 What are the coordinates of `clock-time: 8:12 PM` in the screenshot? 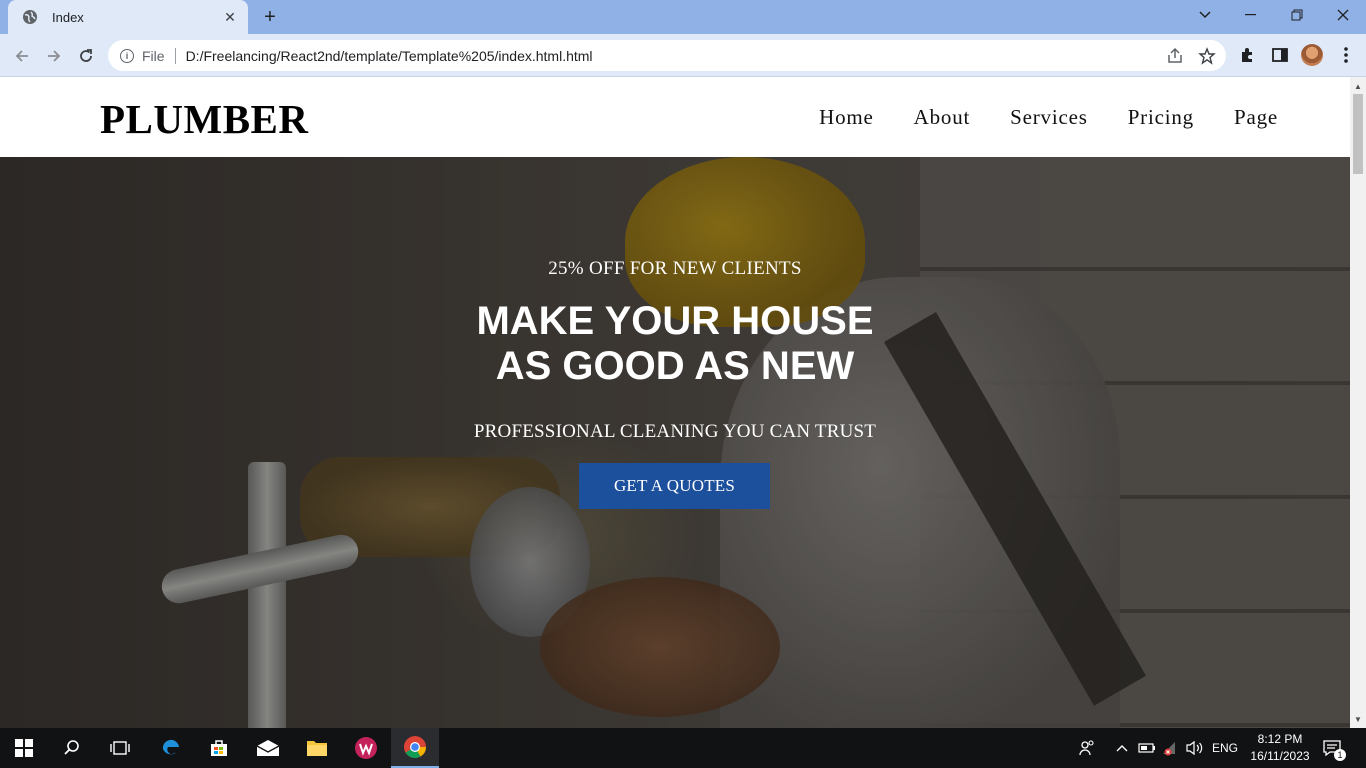 It's located at (1280, 739).